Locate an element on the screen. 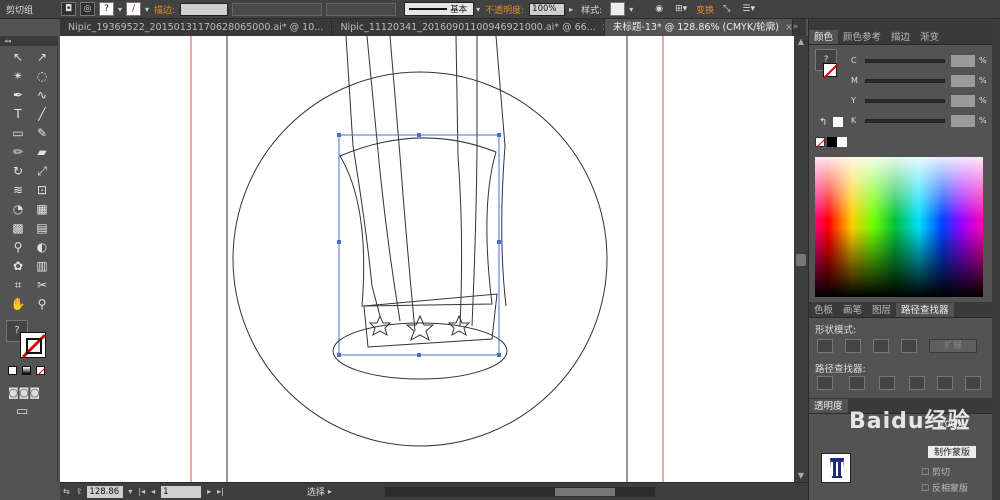  dock-header is located at coordinates (904, 24).